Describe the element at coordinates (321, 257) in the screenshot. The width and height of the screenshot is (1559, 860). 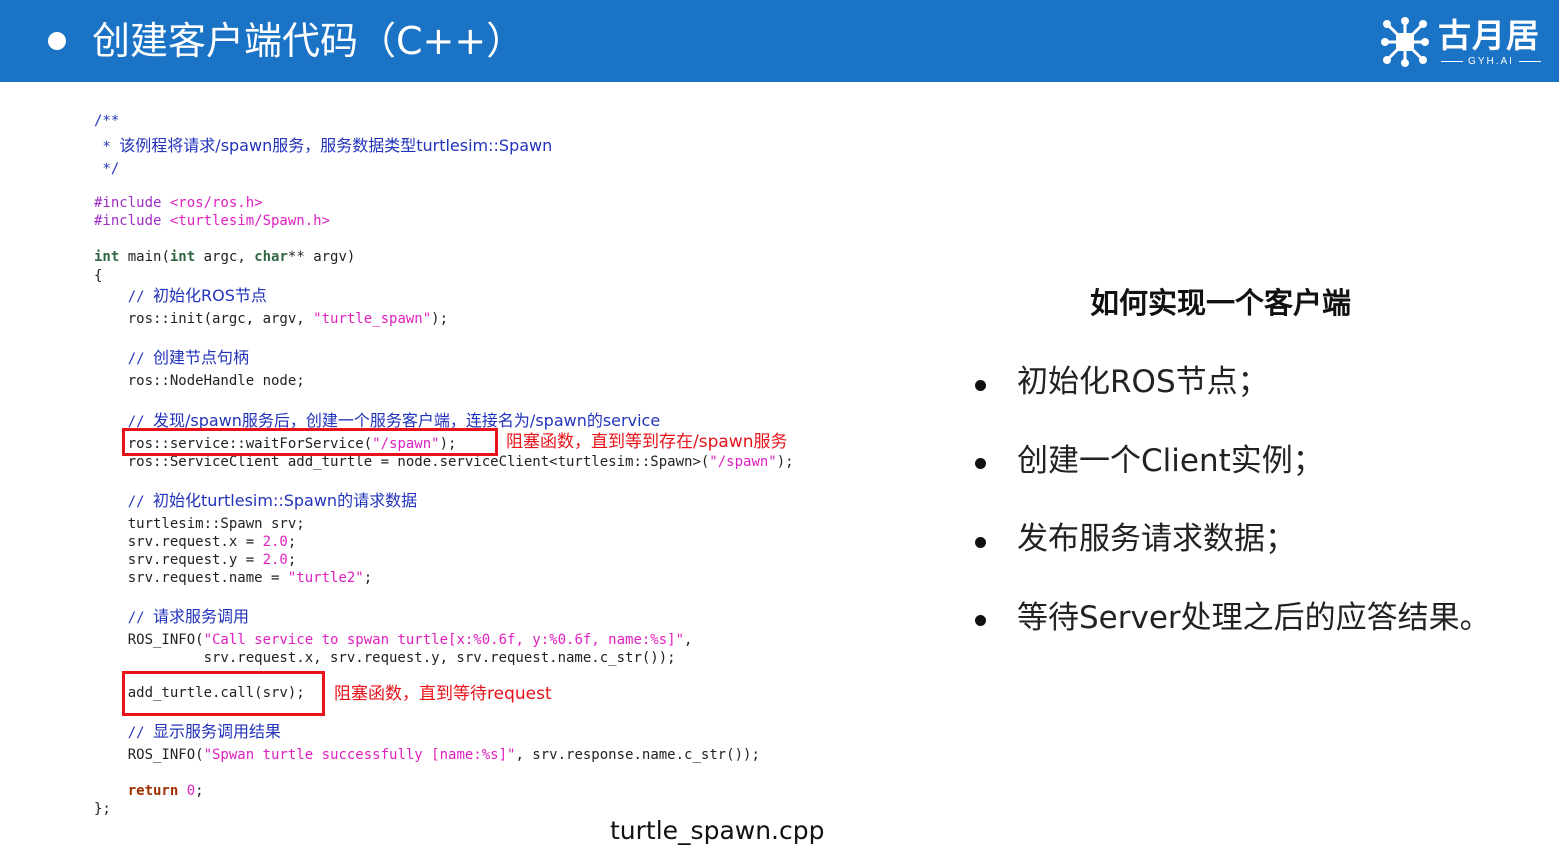
I see `code-argv: ** argv)` at that location.